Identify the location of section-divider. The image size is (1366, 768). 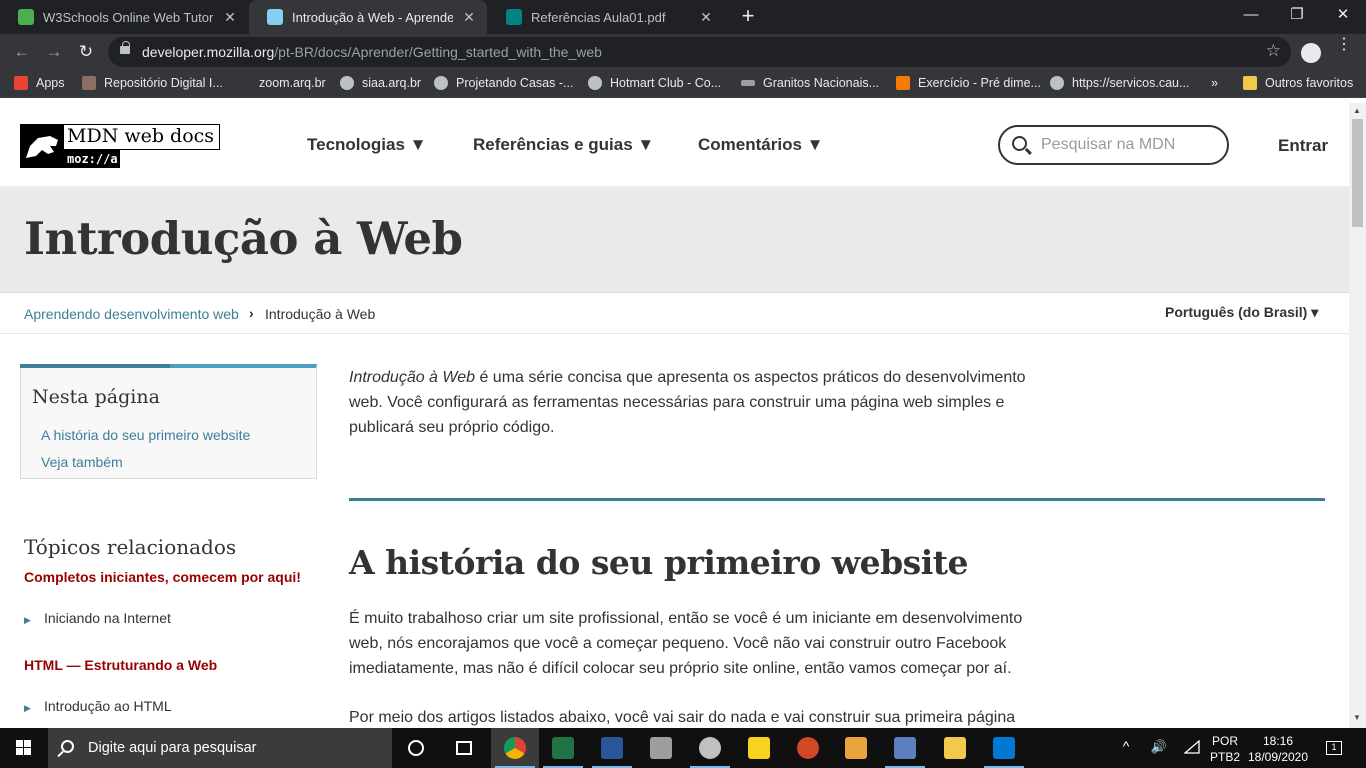
(837, 499).